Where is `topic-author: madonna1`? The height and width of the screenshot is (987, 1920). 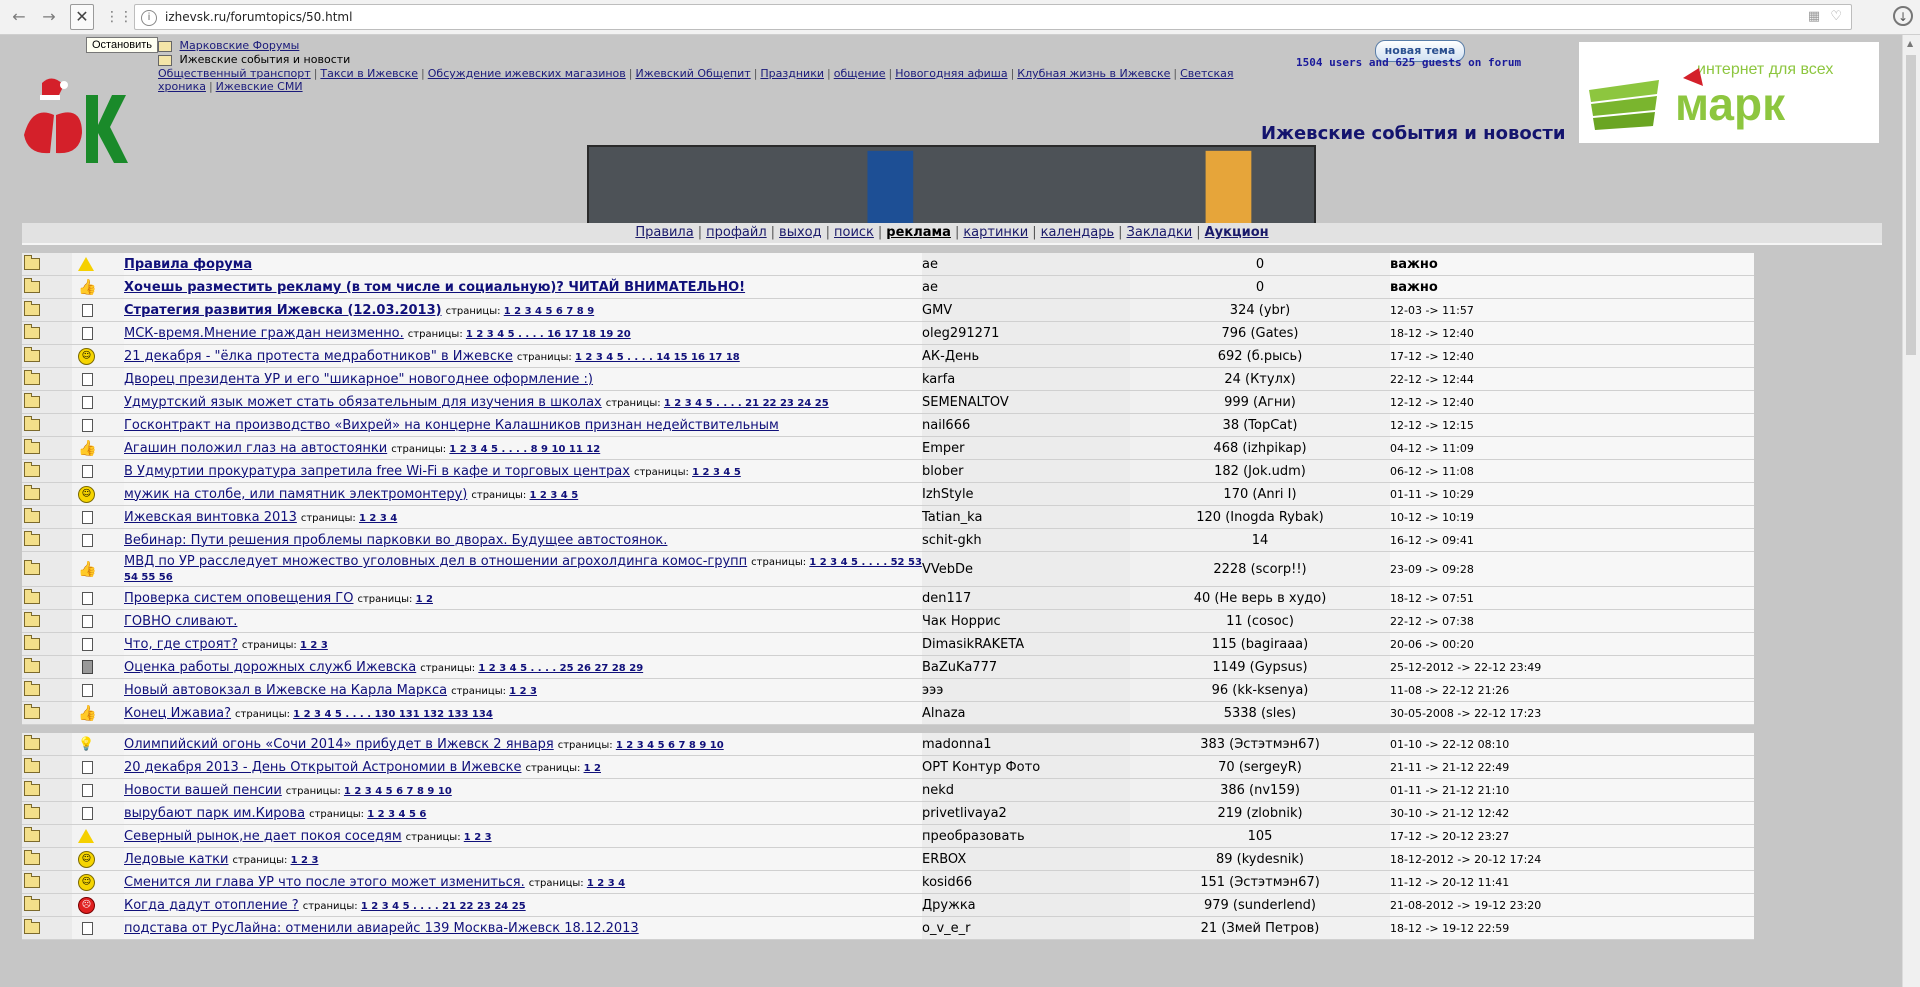 topic-author: madonna1 is located at coordinates (1026, 744).